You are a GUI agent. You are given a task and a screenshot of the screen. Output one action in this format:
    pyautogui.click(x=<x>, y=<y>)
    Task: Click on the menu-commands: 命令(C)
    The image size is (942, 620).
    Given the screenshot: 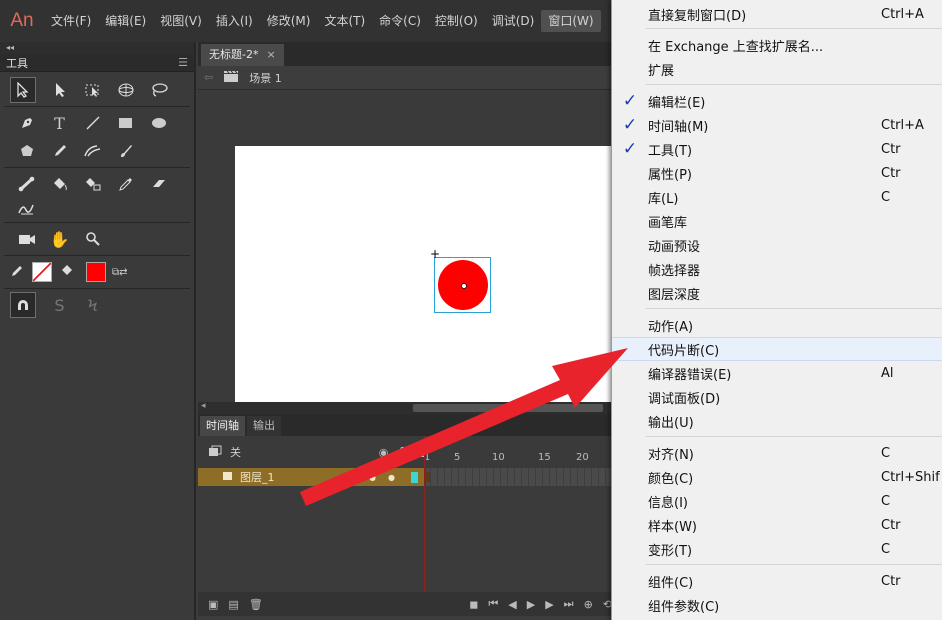 What is the action you would take?
    pyautogui.click(x=400, y=21)
    